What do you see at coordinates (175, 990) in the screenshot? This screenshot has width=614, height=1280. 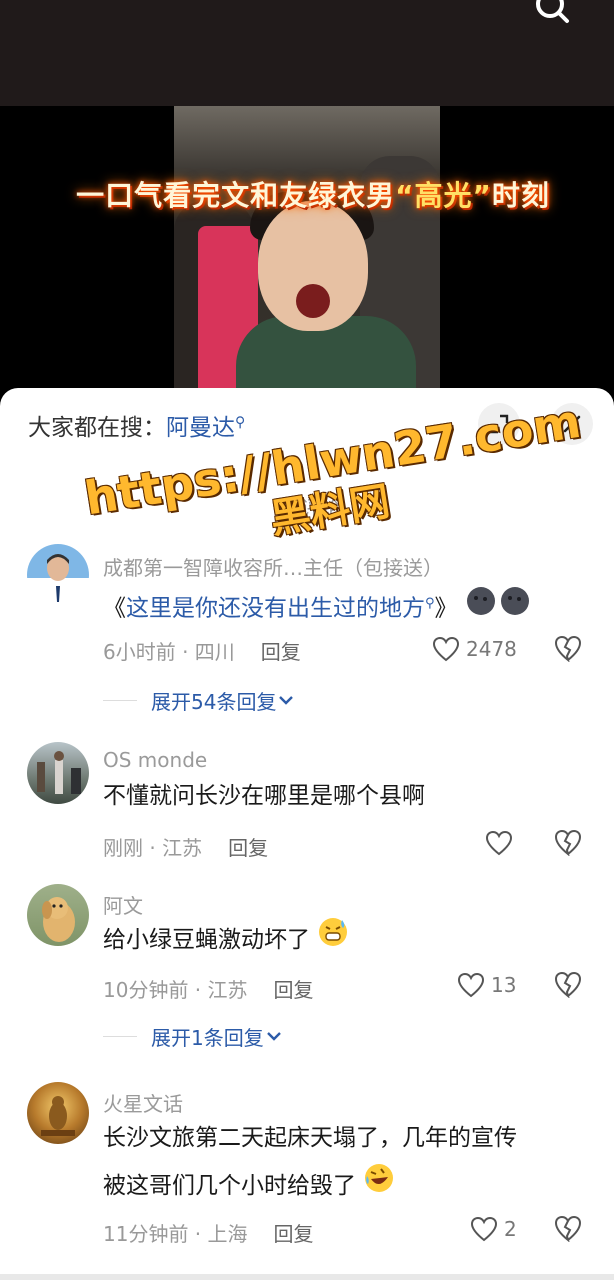 I see `comment-time-location: 10分钟前 · 江苏` at bounding box center [175, 990].